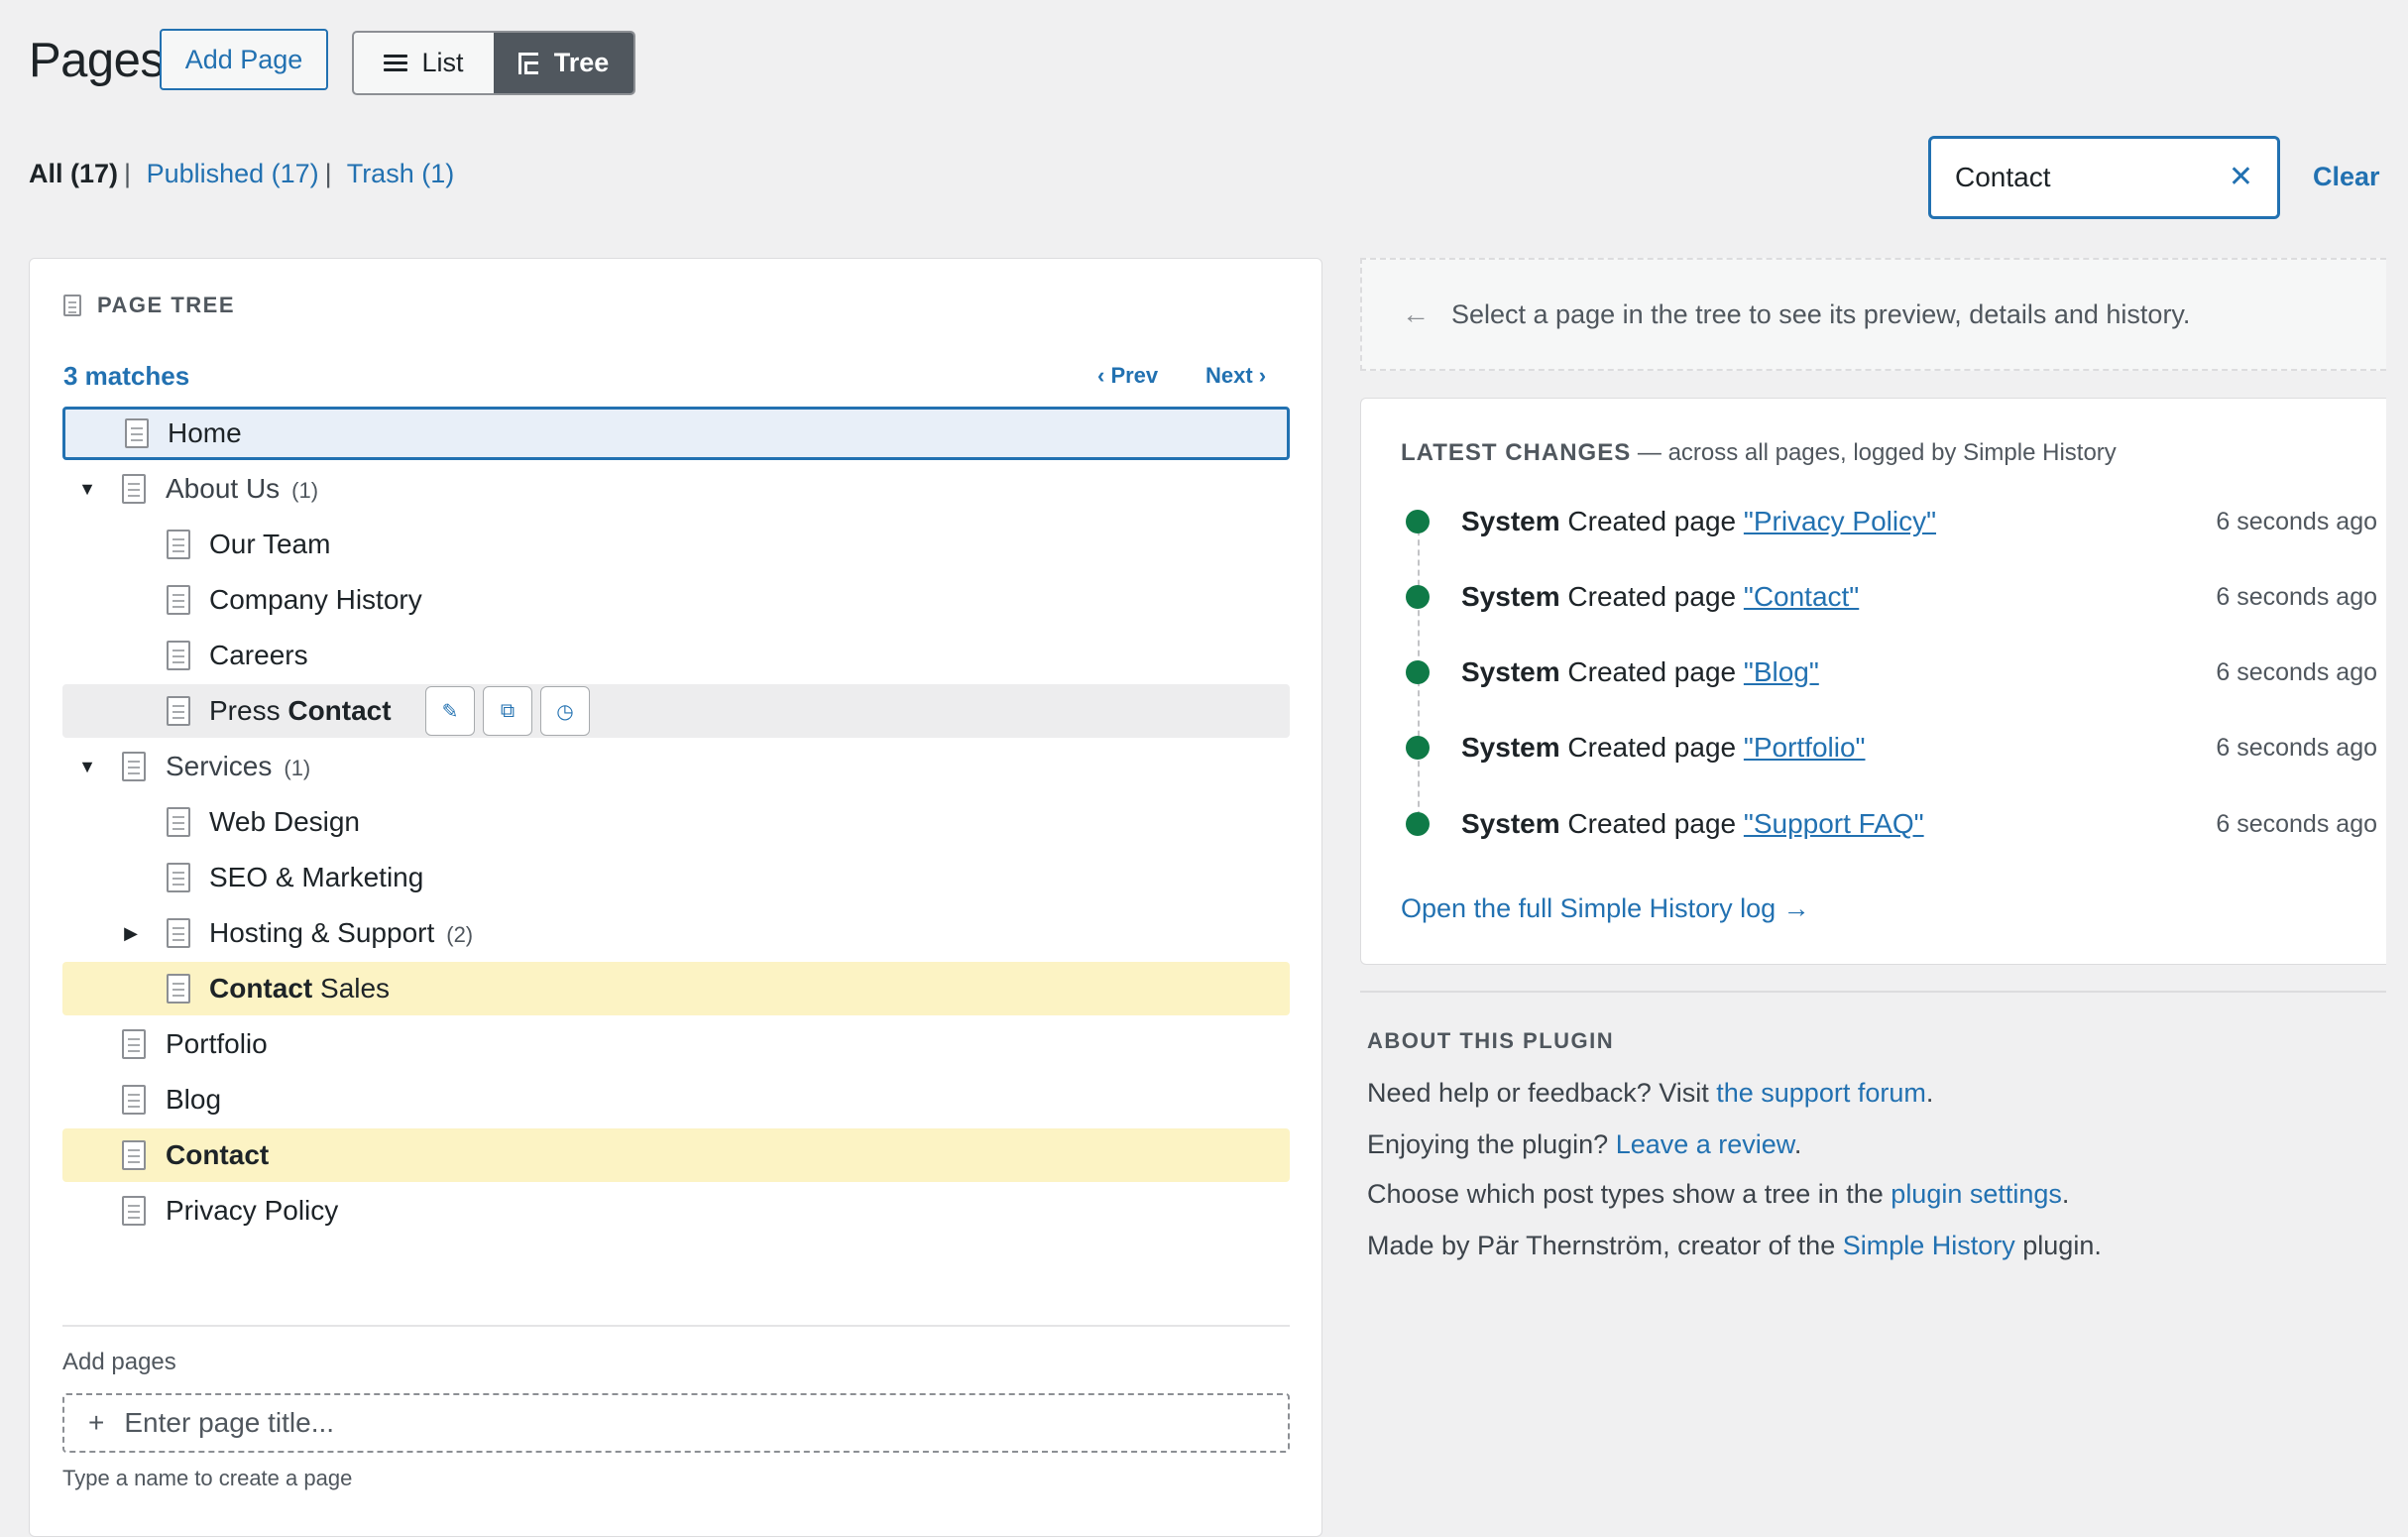  What do you see at coordinates (1801, 596) in the screenshot?
I see `event-page-link: "Contact"` at bounding box center [1801, 596].